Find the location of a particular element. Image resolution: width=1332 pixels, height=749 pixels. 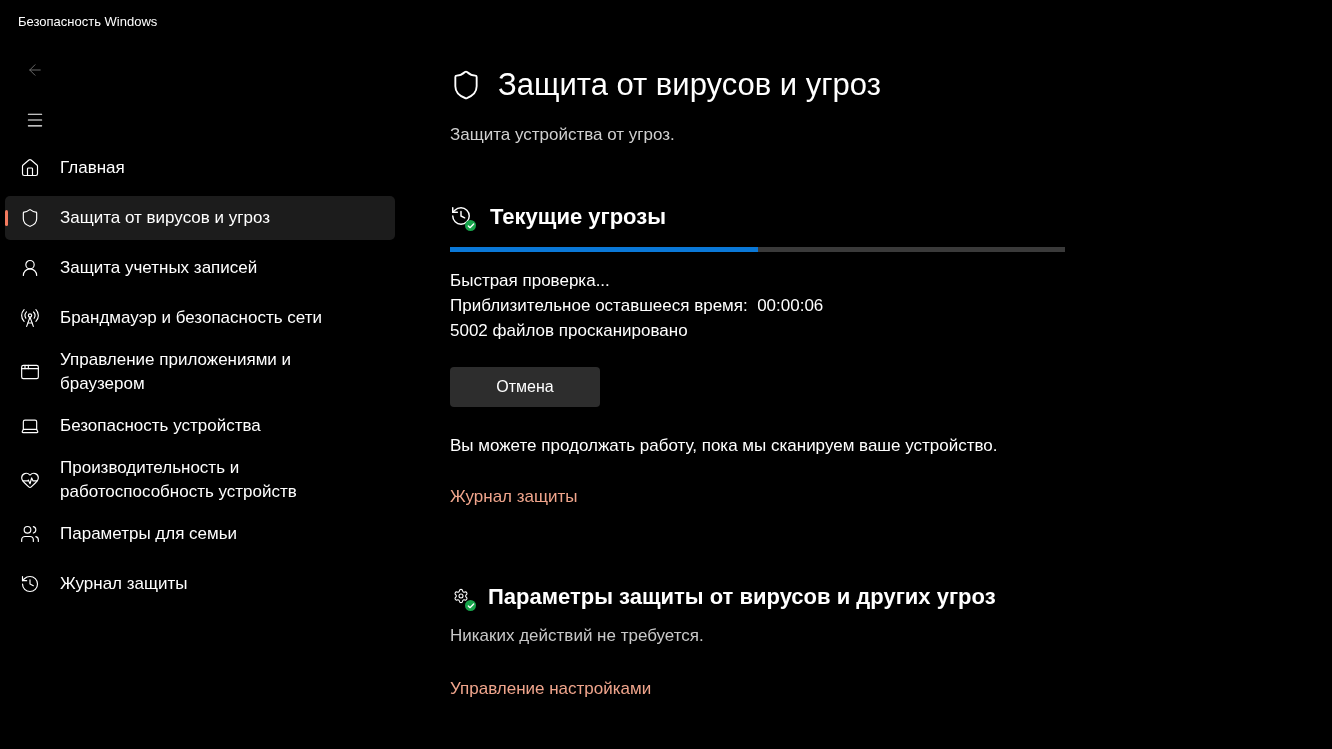

sidebar-item: Главная is located at coordinates (200, 167).